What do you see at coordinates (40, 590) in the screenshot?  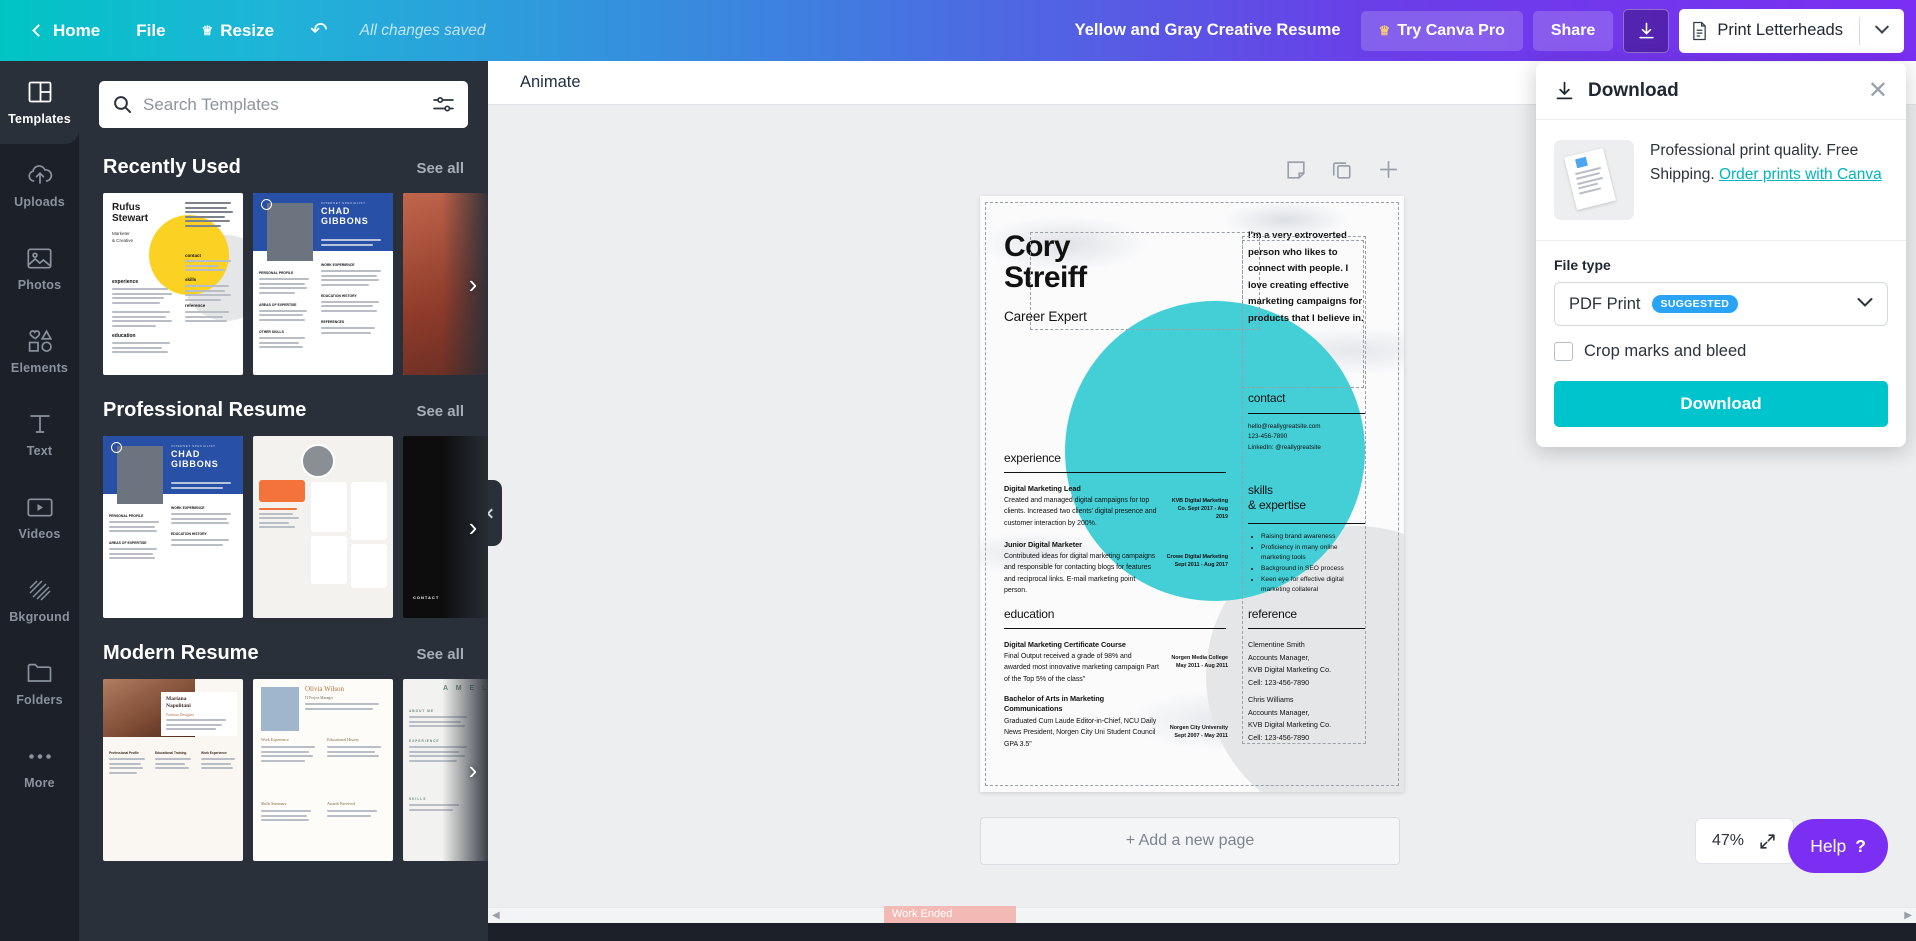 I see `background-icon` at bounding box center [40, 590].